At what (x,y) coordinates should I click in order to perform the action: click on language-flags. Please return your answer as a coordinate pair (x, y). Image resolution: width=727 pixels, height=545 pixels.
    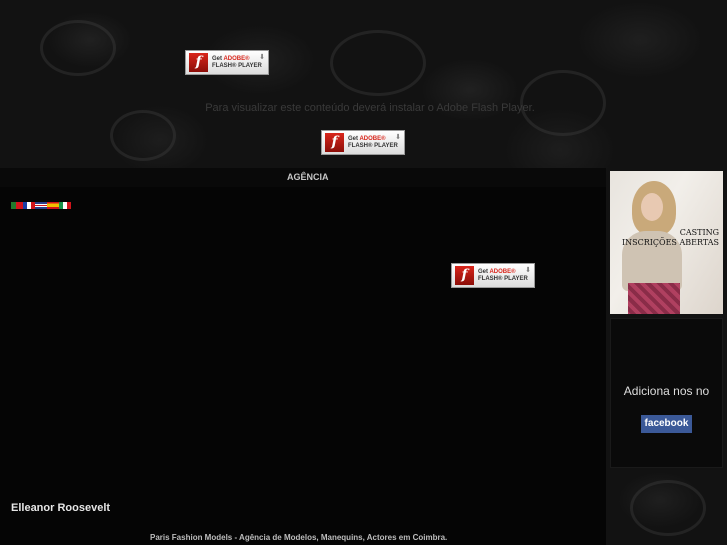
    Looking at the image, I should click on (41, 205).